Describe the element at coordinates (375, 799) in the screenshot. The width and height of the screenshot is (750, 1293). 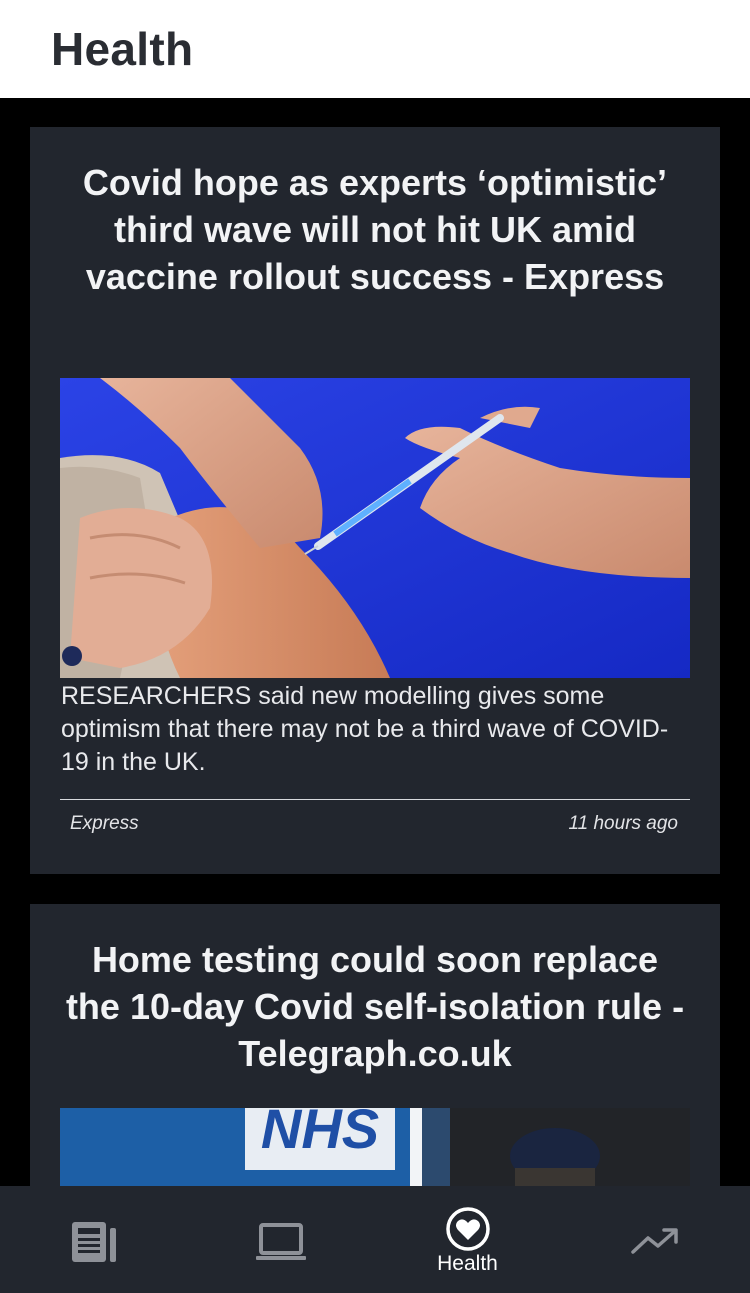
I see `divider` at that location.